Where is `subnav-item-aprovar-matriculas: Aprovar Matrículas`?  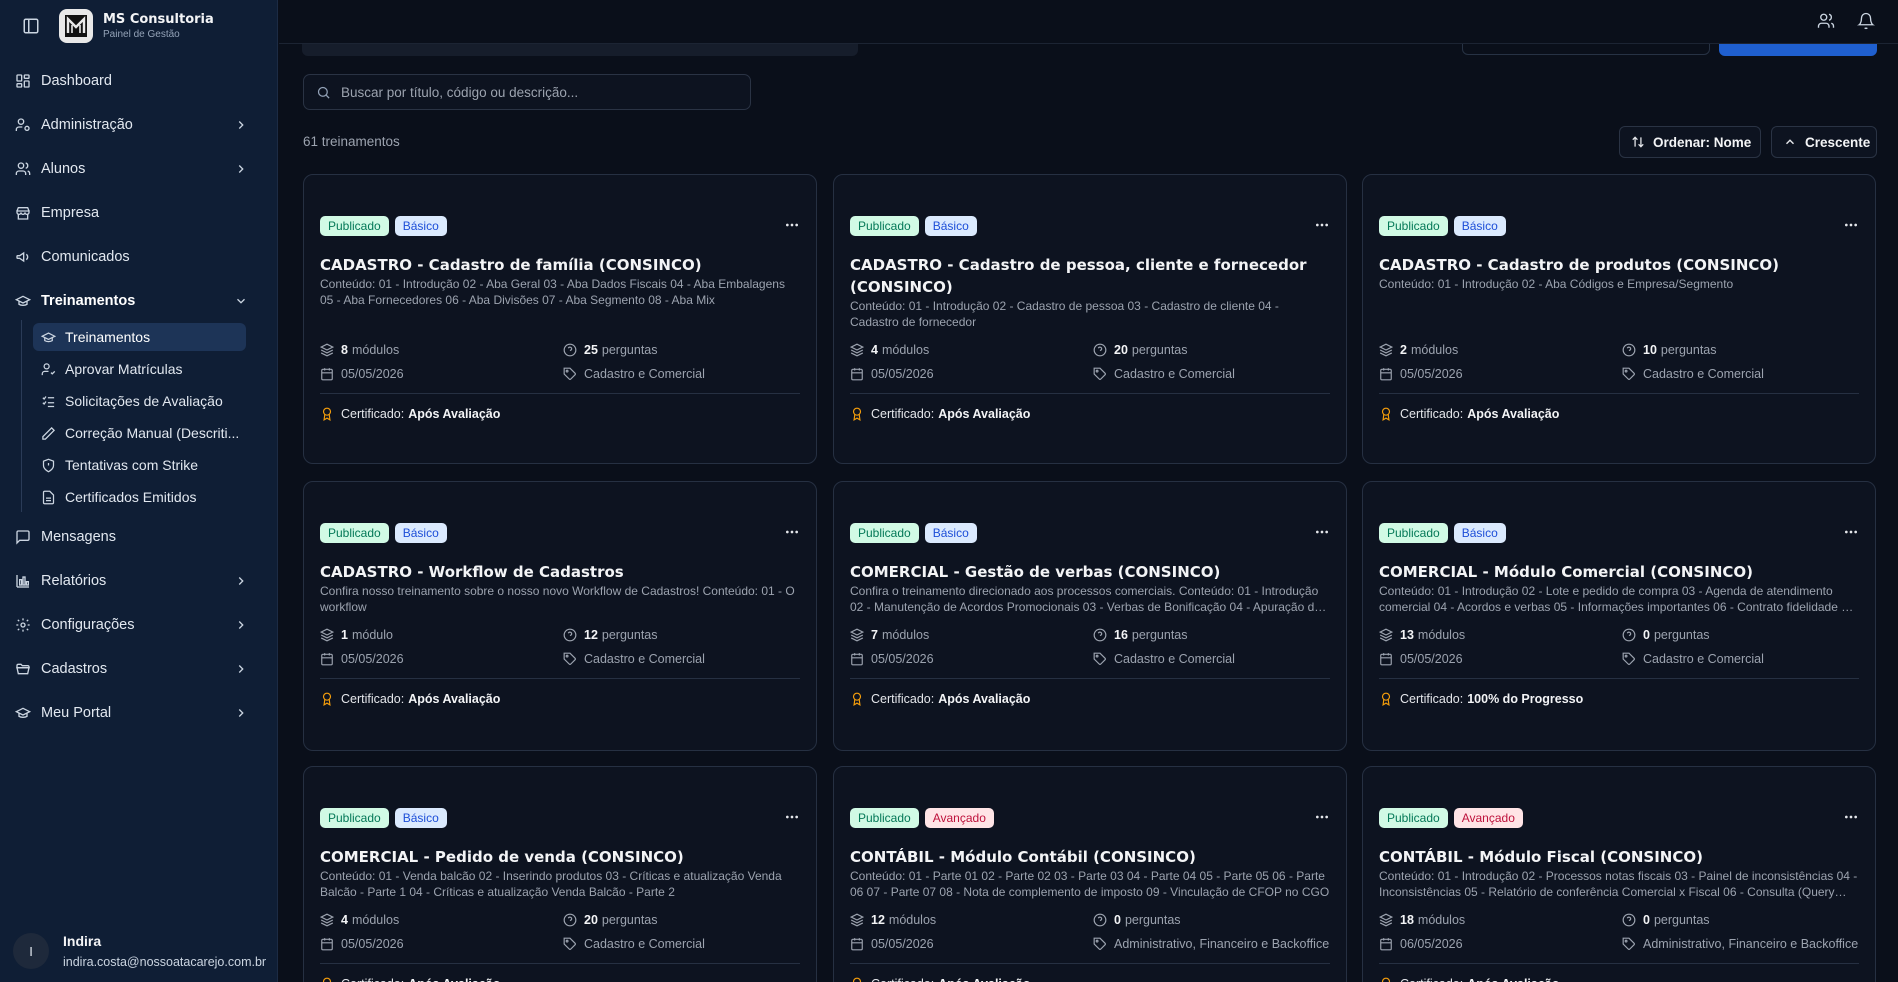 subnav-item-aprovar-matriculas: Aprovar Matrículas is located at coordinates (139, 369).